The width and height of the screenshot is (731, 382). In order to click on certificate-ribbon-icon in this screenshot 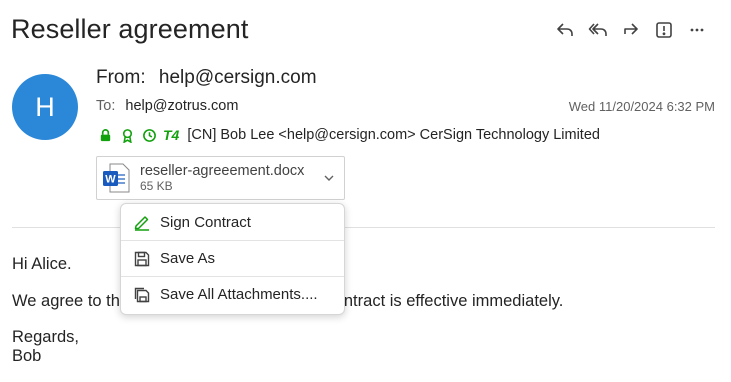, I will do `click(127, 135)`.